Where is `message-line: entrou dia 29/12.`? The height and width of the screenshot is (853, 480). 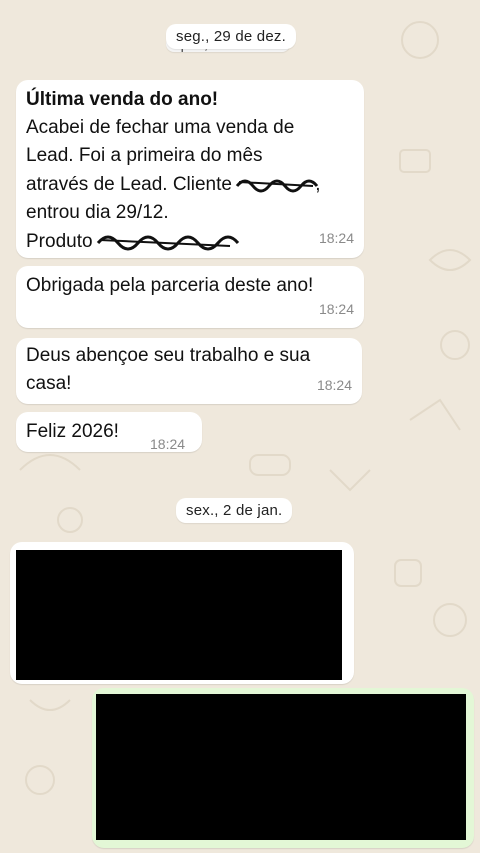 message-line: entrou dia 29/12. is located at coordinates (97, 212).